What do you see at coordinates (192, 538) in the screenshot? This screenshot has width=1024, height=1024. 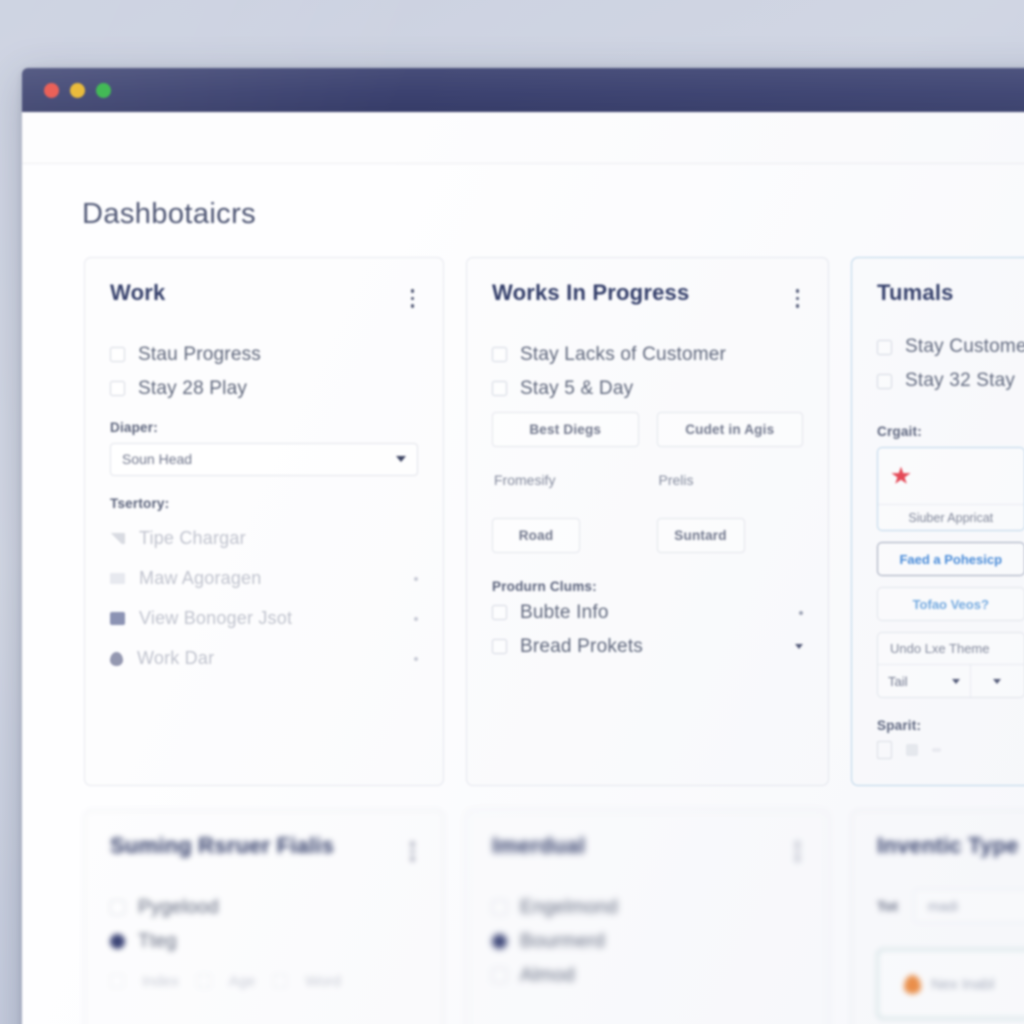 I see `list-item-label: Tipe Chargar` at bounding box center [192, 538].